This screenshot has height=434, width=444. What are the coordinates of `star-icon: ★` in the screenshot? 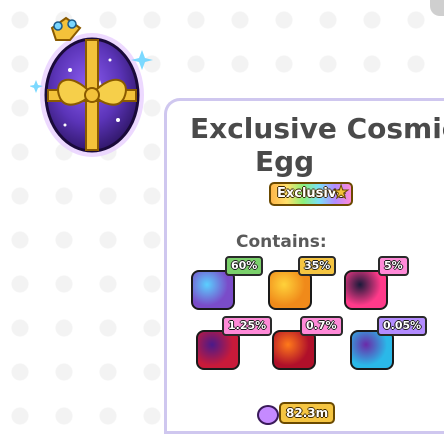 It's located at (341, 192).